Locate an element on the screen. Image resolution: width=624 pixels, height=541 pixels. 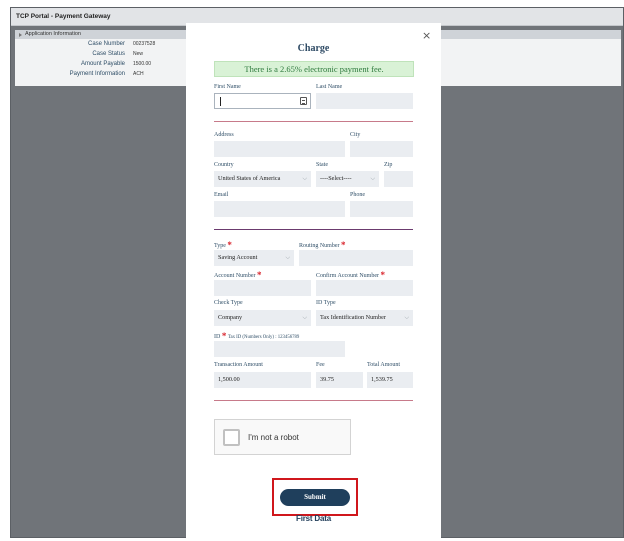
info-value: 1500.00 is located at coordinates (142, 64).